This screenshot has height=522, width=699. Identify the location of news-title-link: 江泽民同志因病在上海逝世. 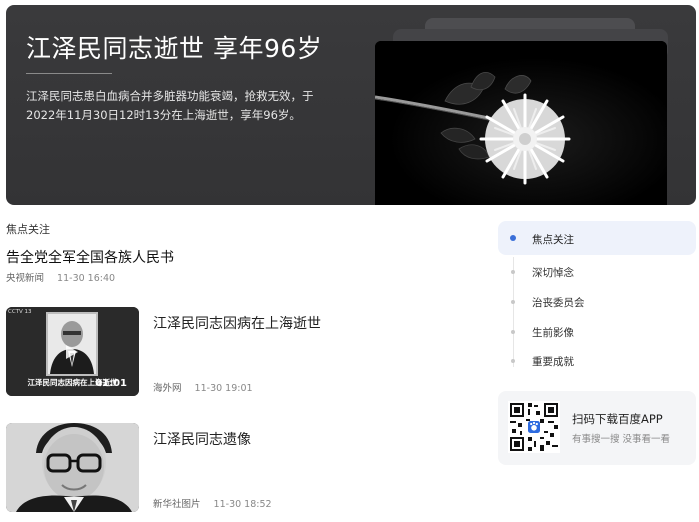
(237, 323).